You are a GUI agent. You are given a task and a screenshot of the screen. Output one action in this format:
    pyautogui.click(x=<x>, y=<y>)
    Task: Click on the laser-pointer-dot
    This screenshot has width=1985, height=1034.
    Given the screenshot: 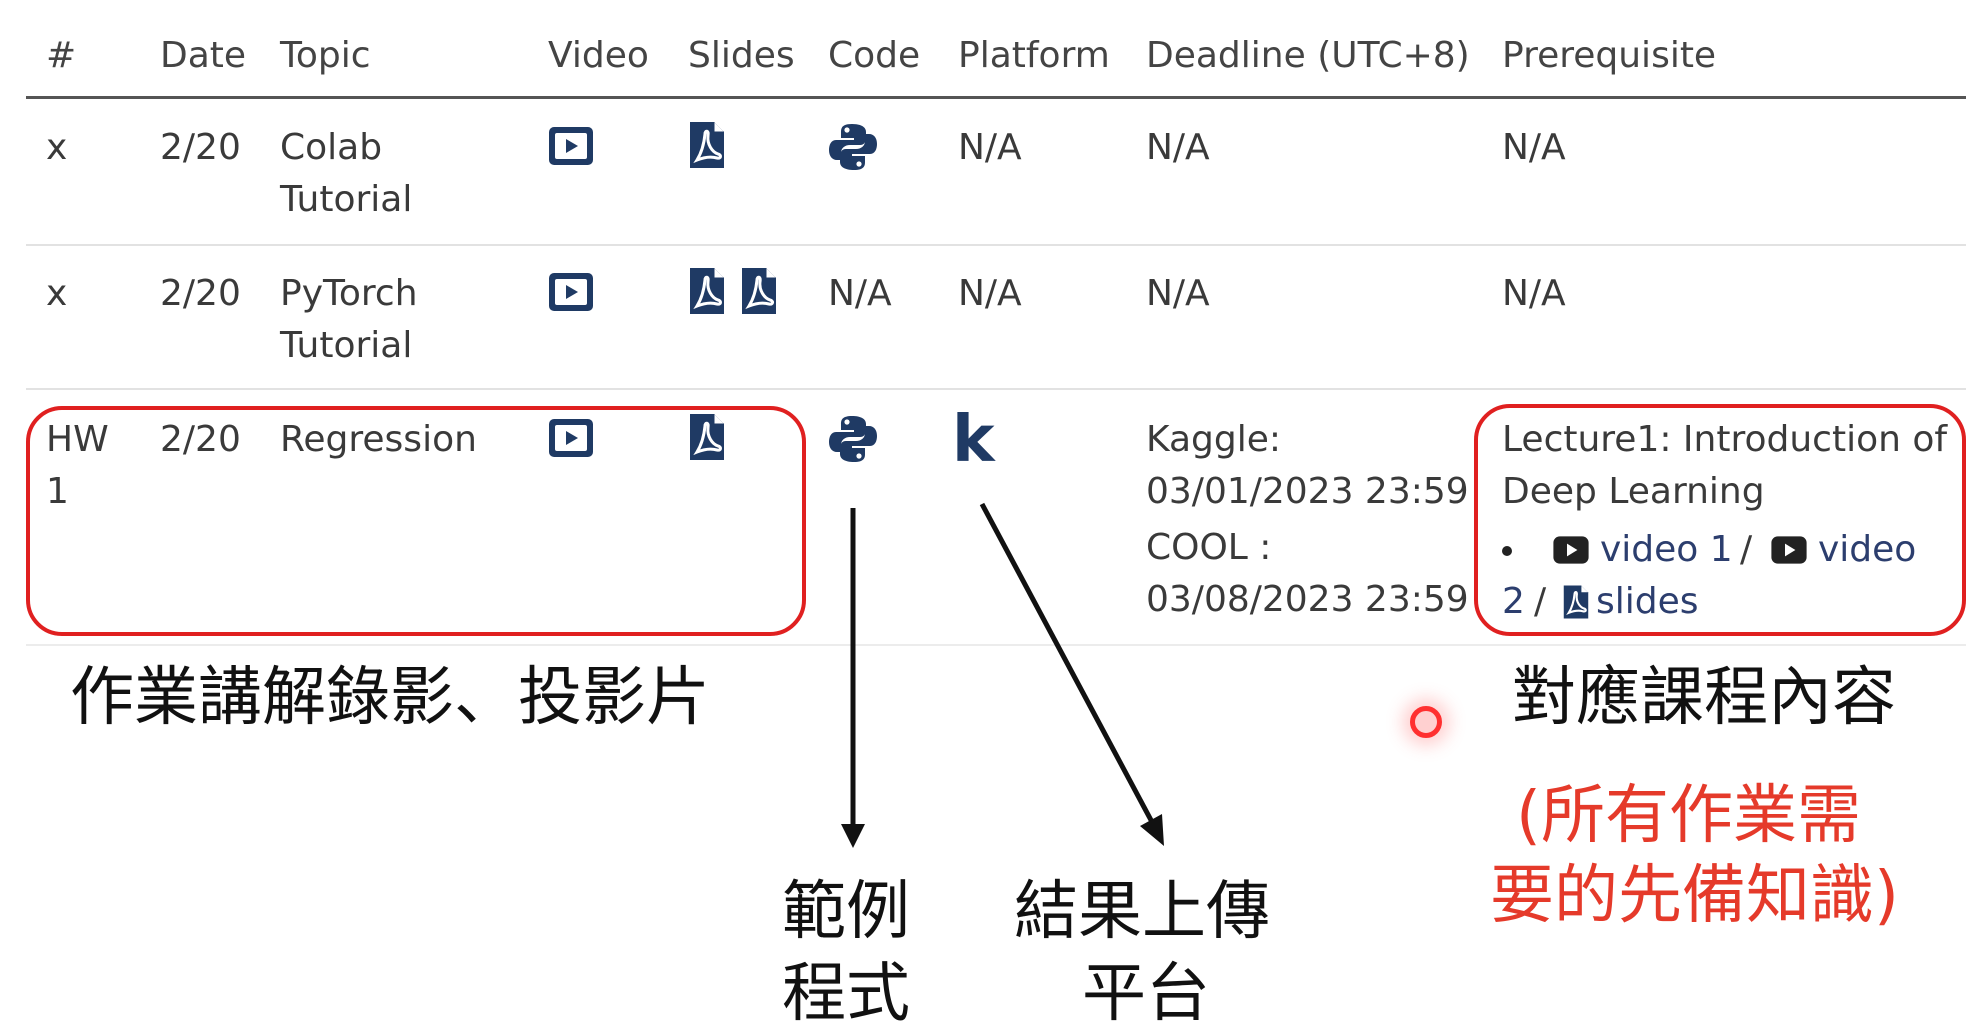 What is the action you would take?
    pyautogui.click(x=1426, y=722)
    